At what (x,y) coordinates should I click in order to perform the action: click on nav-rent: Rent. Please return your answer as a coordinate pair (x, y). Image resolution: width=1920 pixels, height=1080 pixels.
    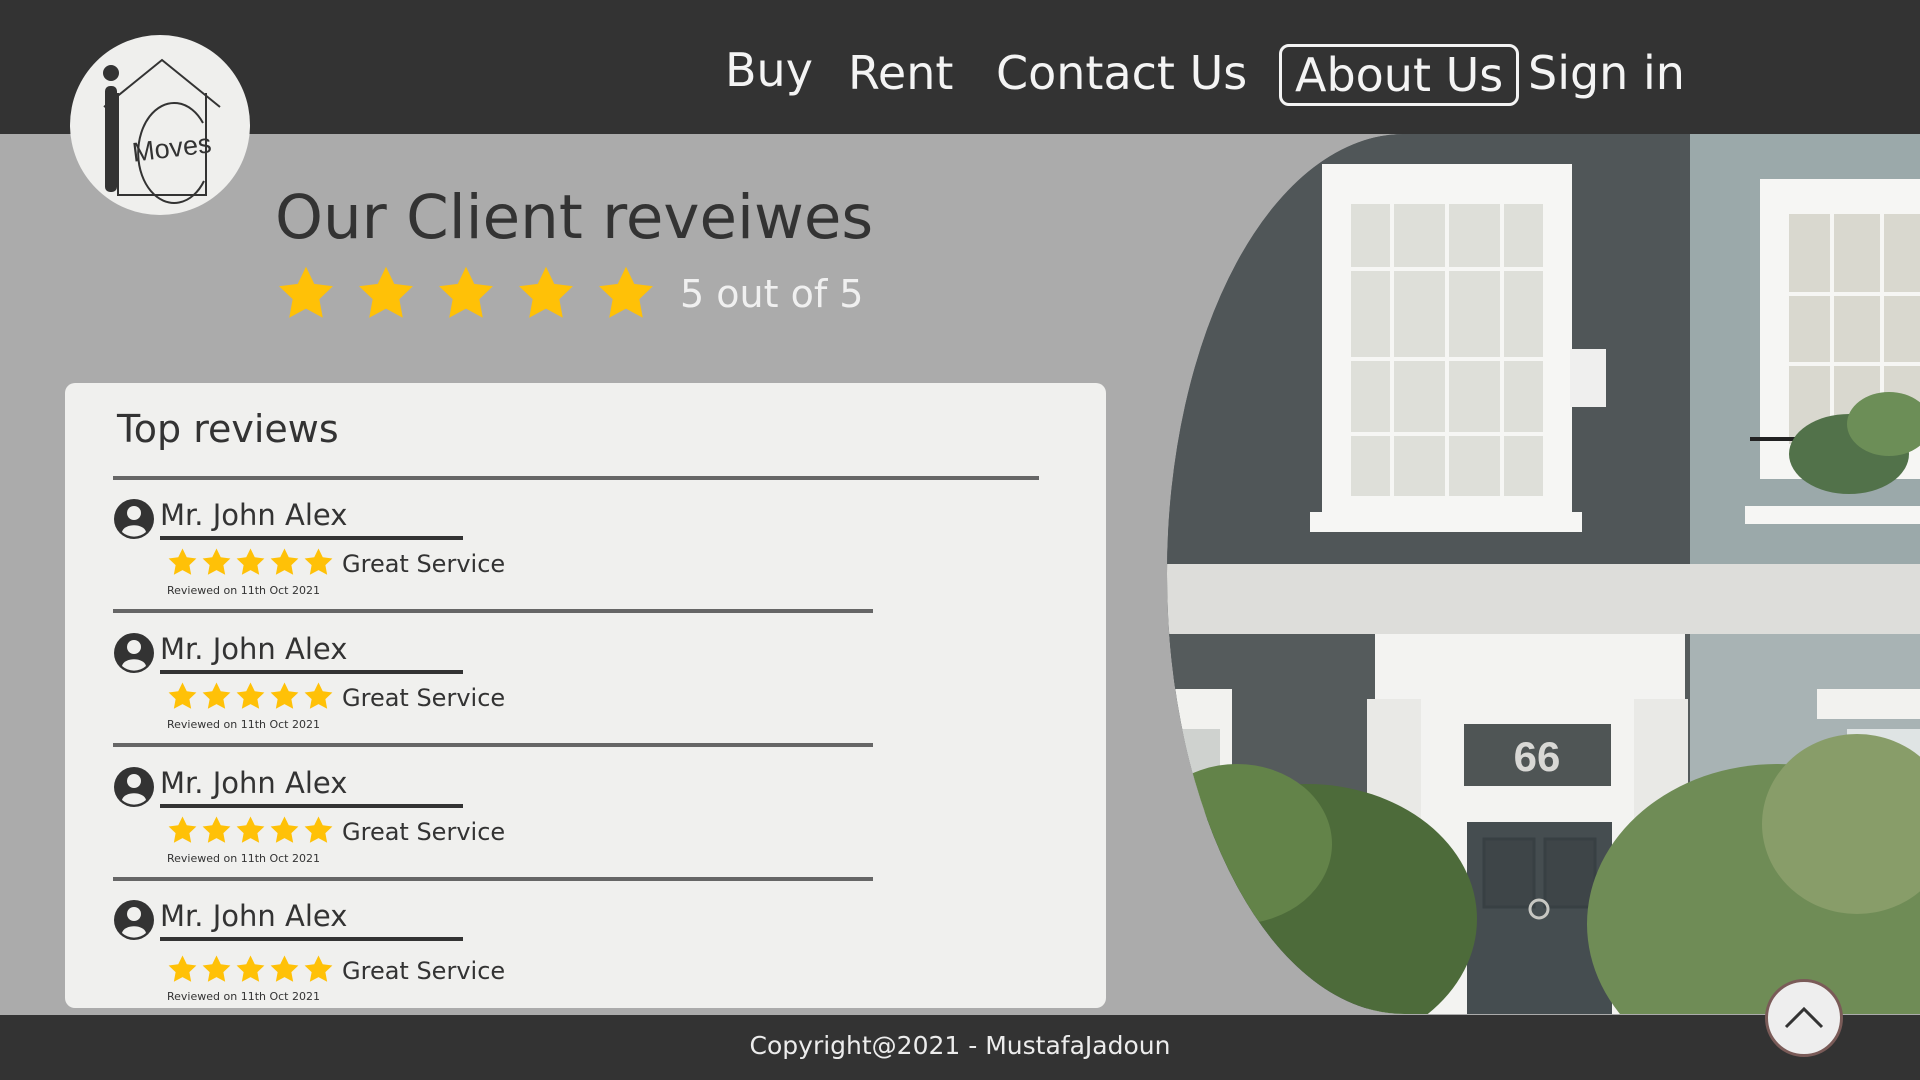
    Looking at the image, I should click on (900, 73).